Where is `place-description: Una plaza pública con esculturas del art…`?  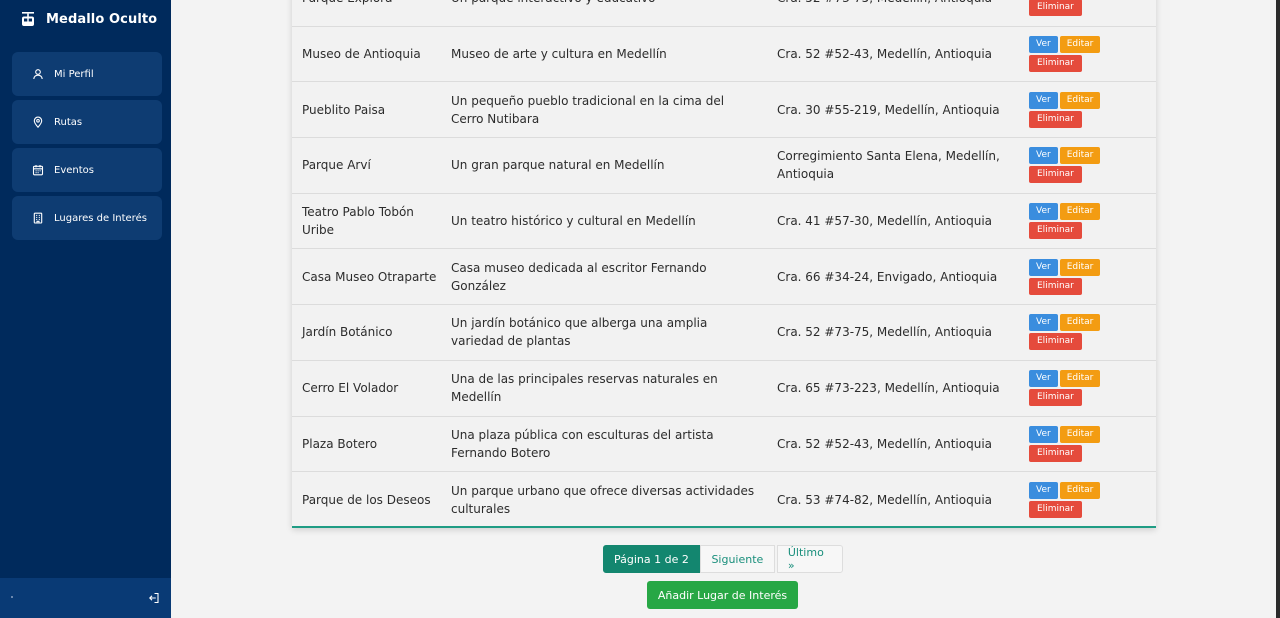 place-description: Una plaza pública con esculturas del art… is located at coordinates (604, 443).